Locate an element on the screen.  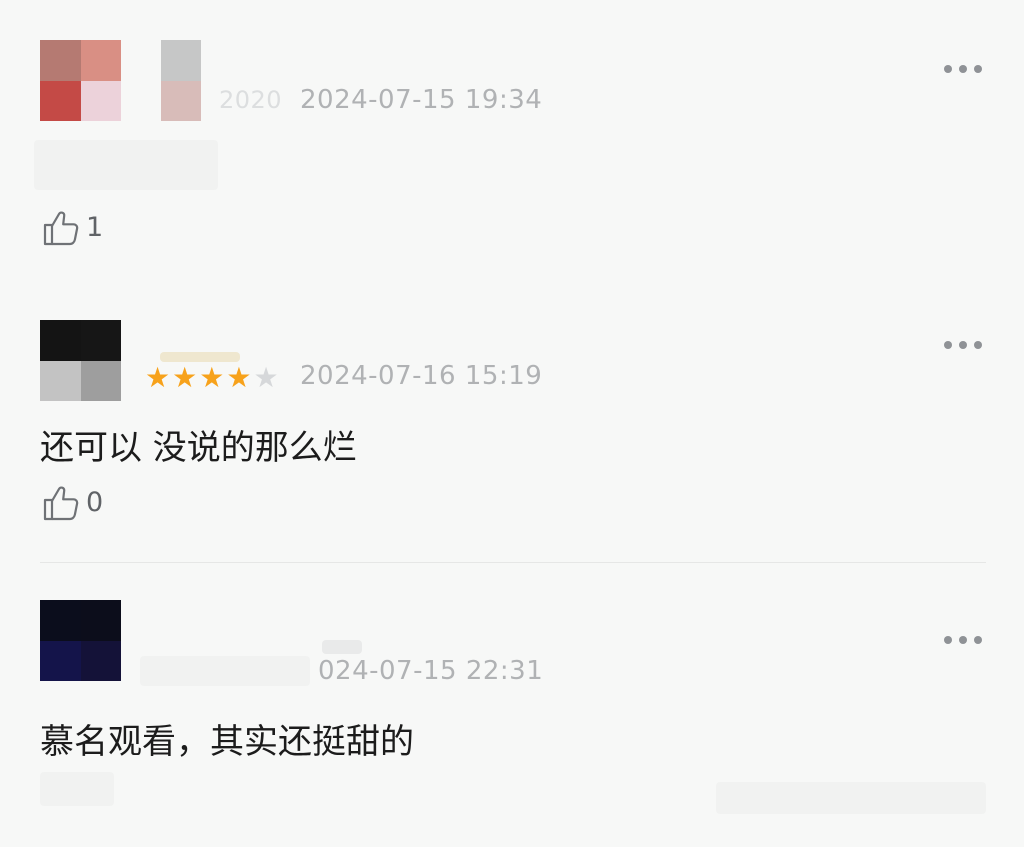
avatar is located at coordinates (80, 640).